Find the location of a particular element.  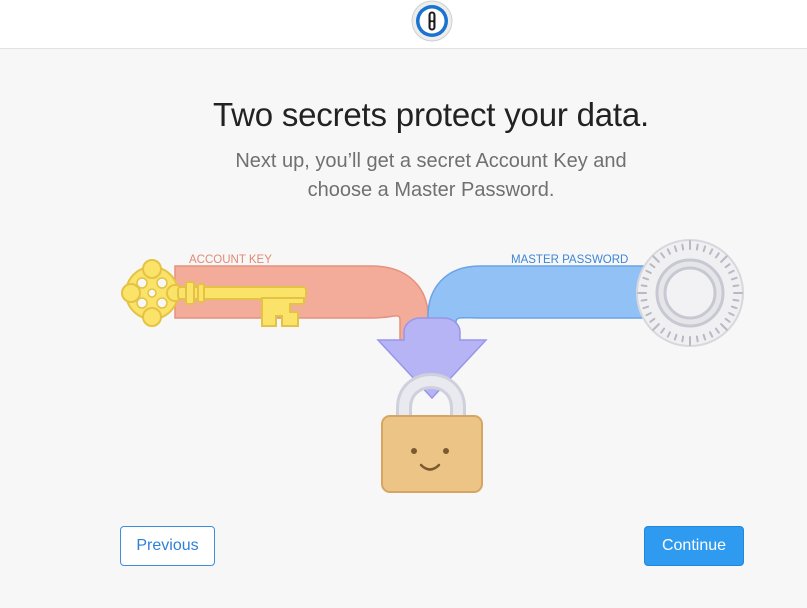

1password-logo-icon is located at coordinates (432, 21).